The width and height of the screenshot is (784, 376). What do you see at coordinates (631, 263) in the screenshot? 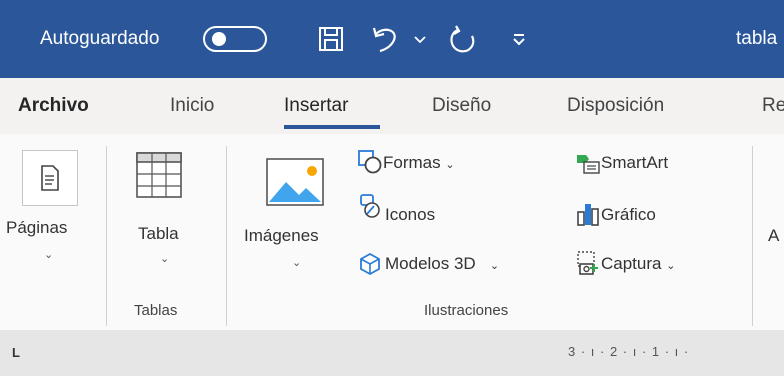
I see `captura-label: Captura` at bounding box center [631, 263].